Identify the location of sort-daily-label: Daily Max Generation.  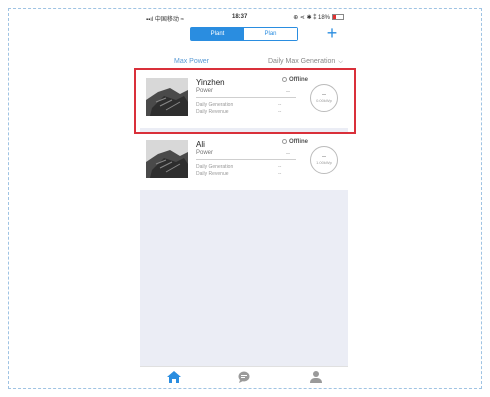
(302, 61).